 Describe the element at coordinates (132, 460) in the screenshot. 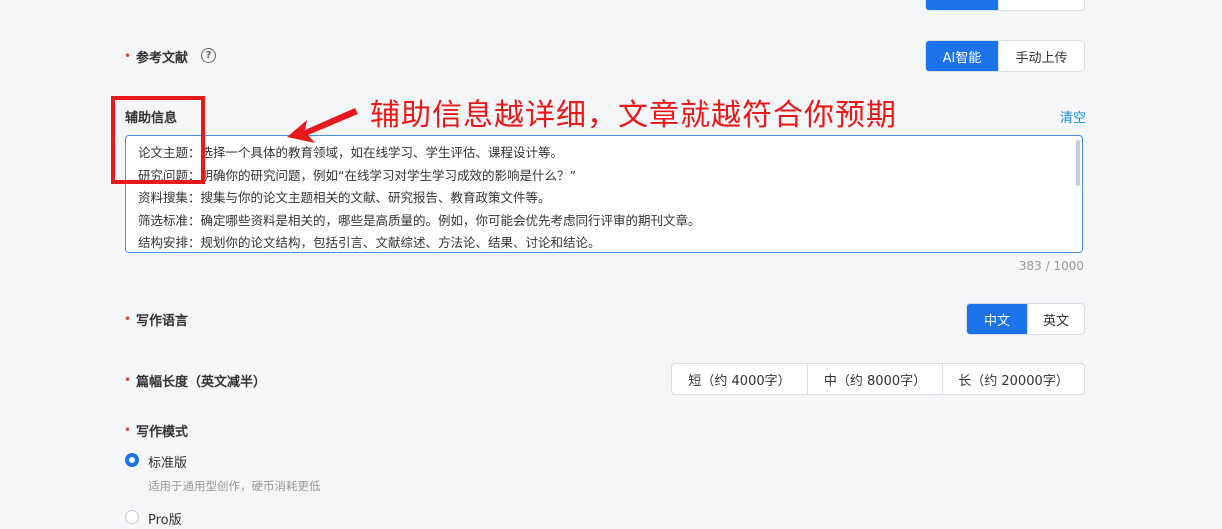

I see `radio-standard` at that location.